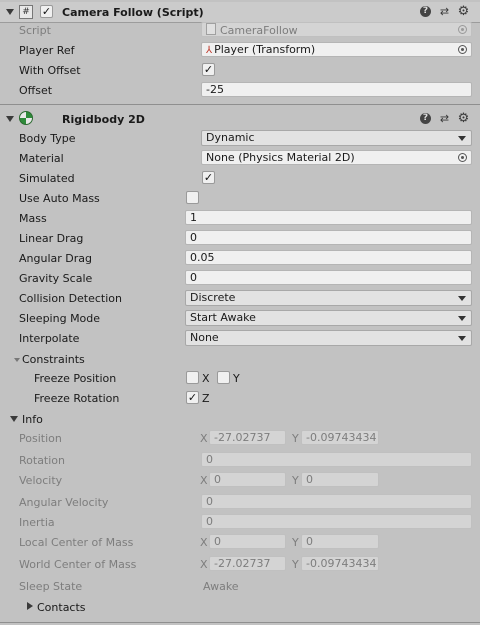  What do you see at coordinates (213, 297) in the screenshot?
I see `collision-detection-value: Discrete` at bounding box center [213, 297].